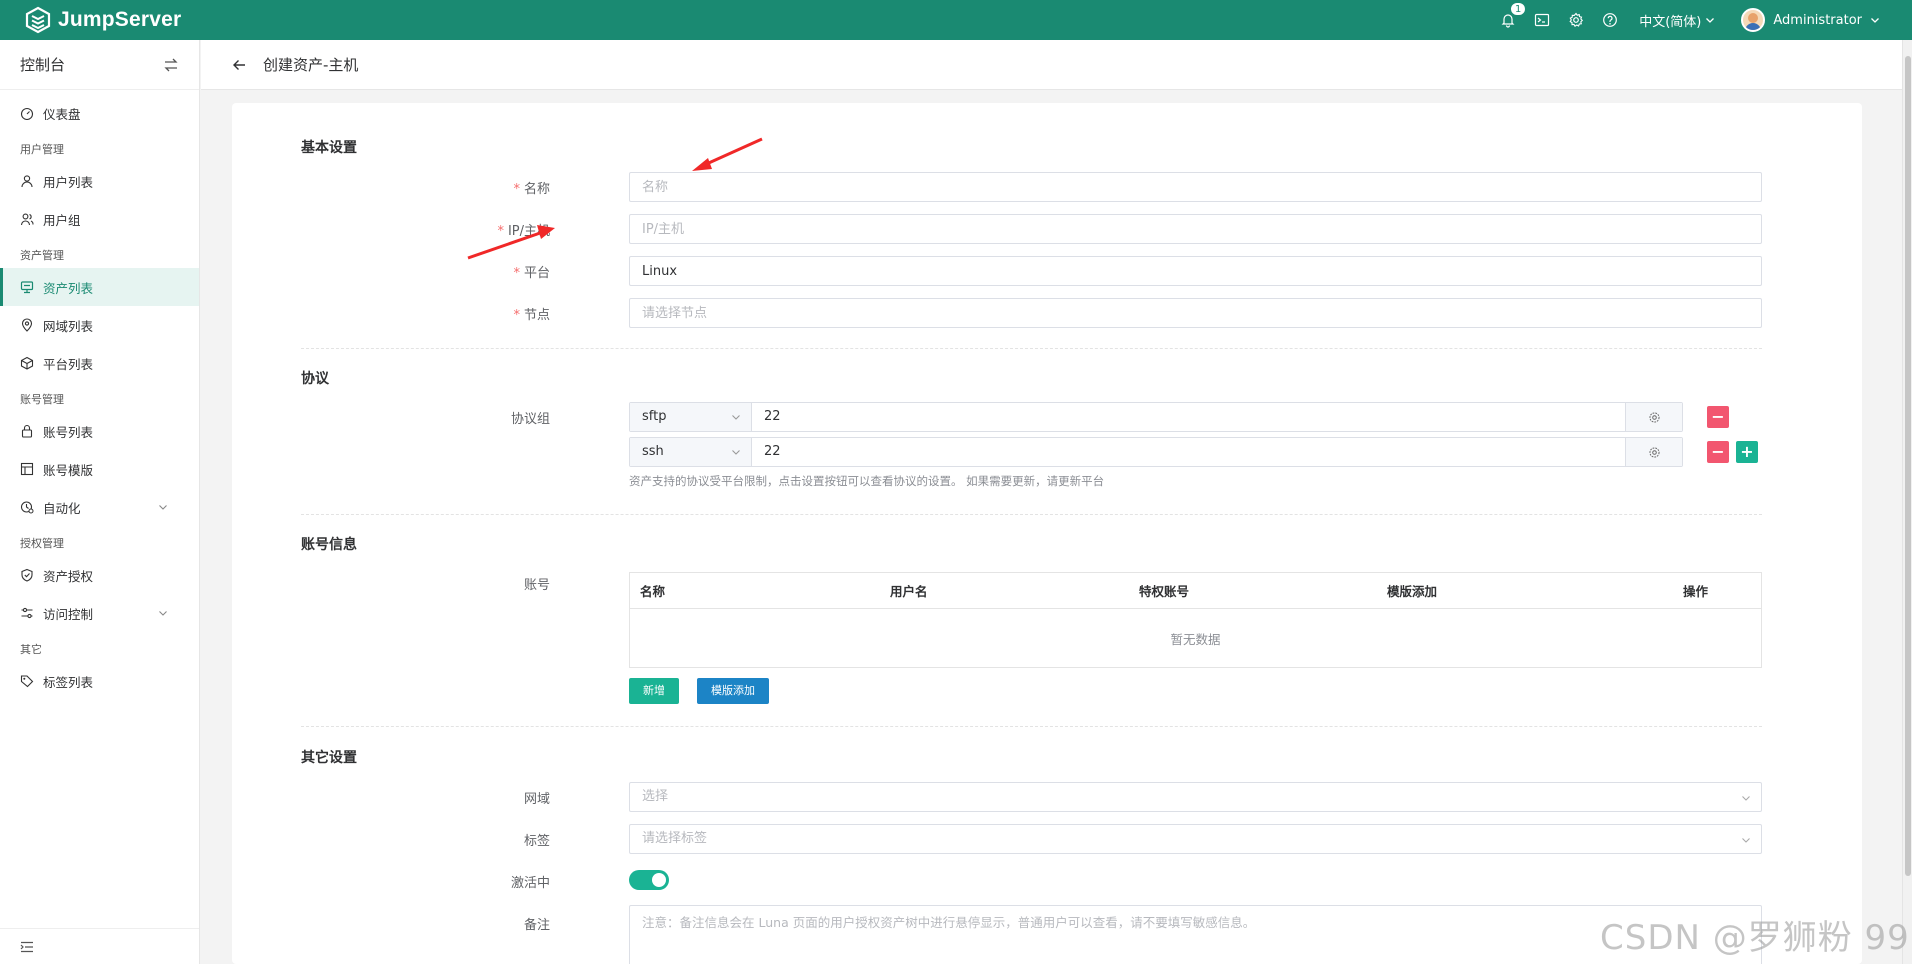  What do you see at coordinates (27, 431) in the screenshot?
I see `lock-icon` at bounding box center [27, 431].